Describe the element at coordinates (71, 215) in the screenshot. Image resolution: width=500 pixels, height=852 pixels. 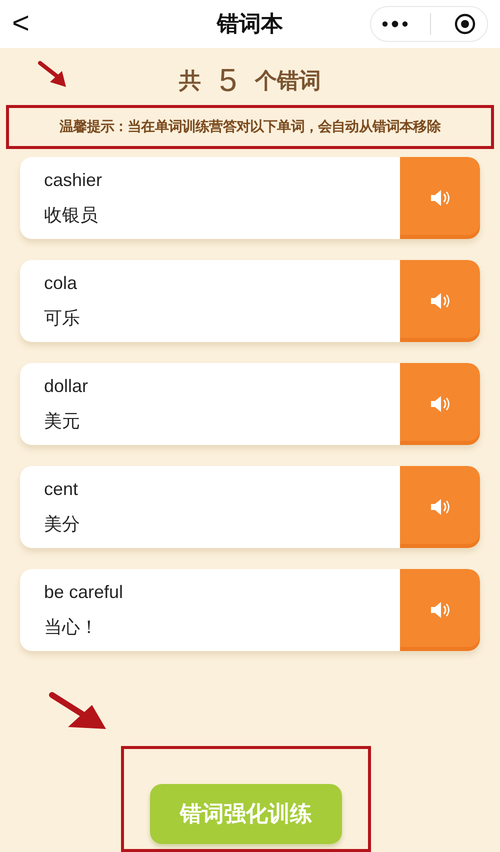
I see `word-meaning: 收银员` at that location.